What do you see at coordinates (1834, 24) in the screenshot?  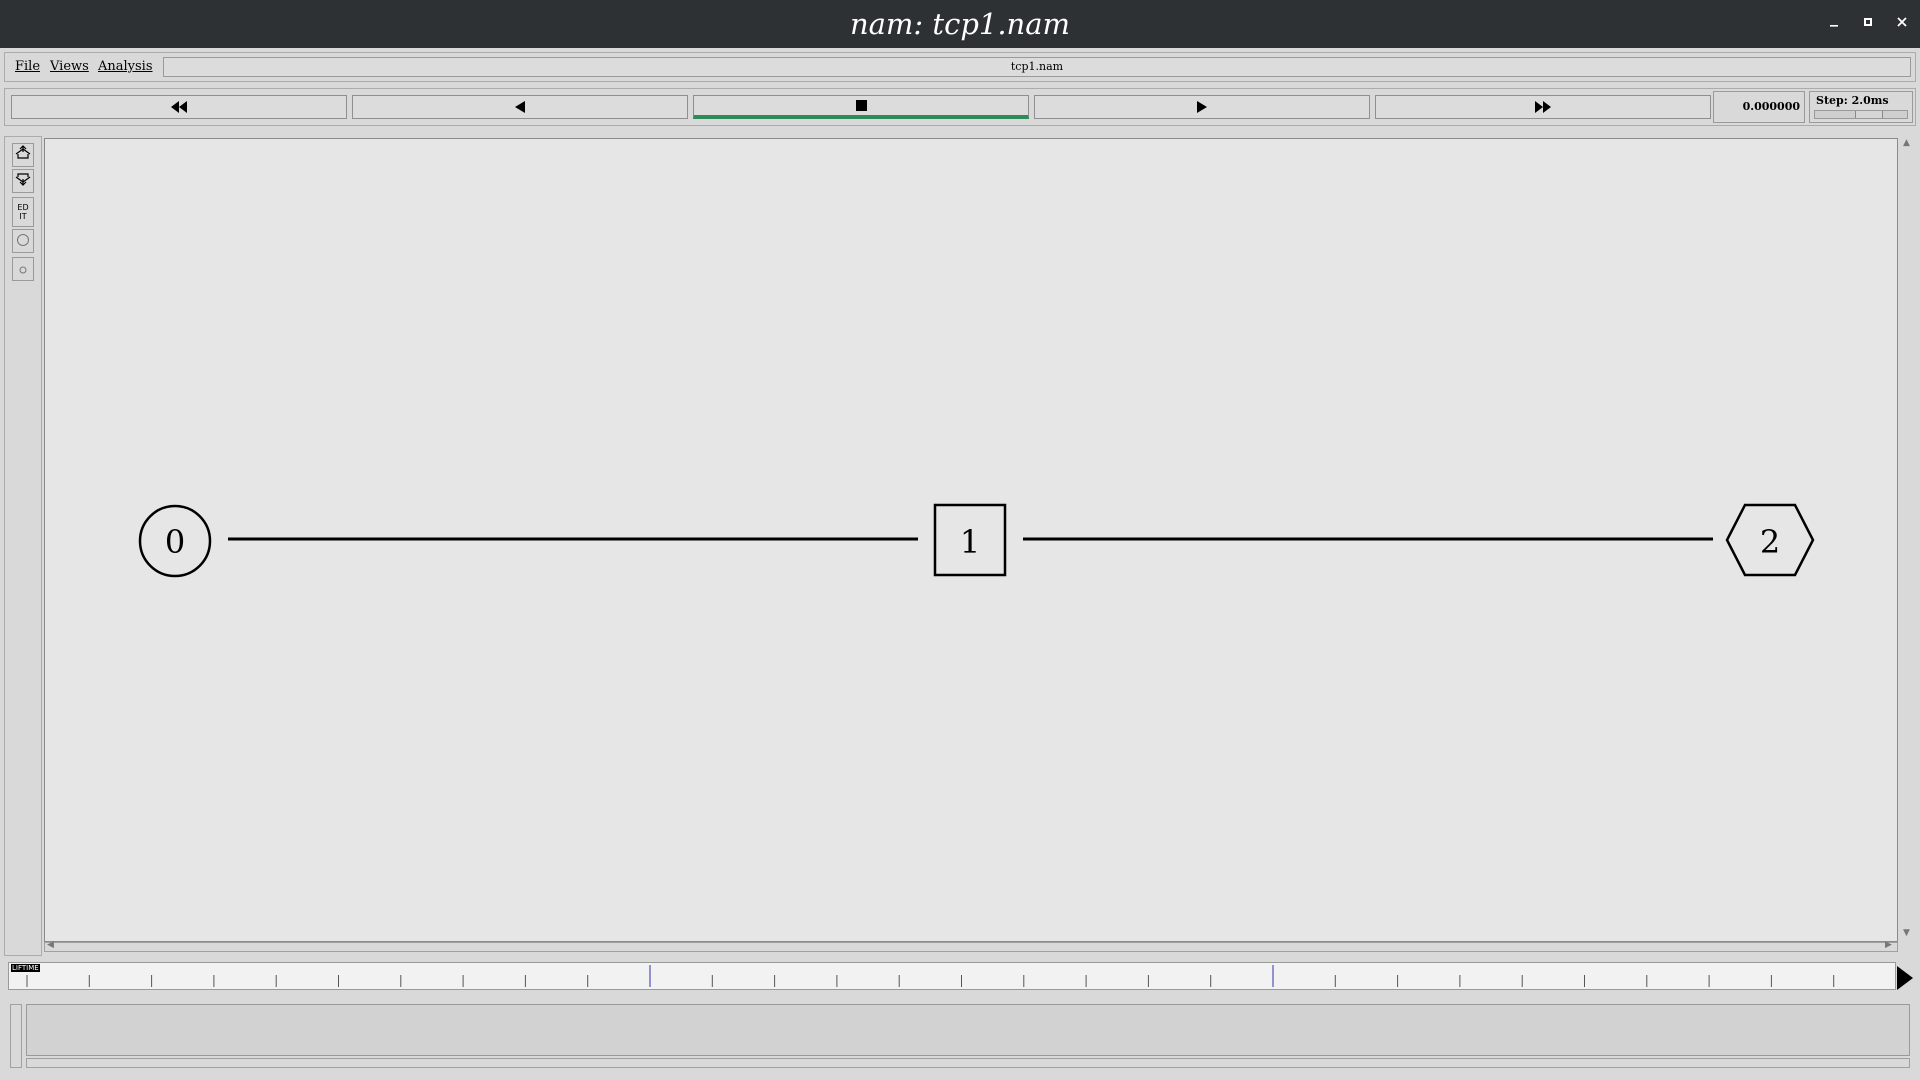 I see `minimize-icon` at bounding box center [1834, 24].